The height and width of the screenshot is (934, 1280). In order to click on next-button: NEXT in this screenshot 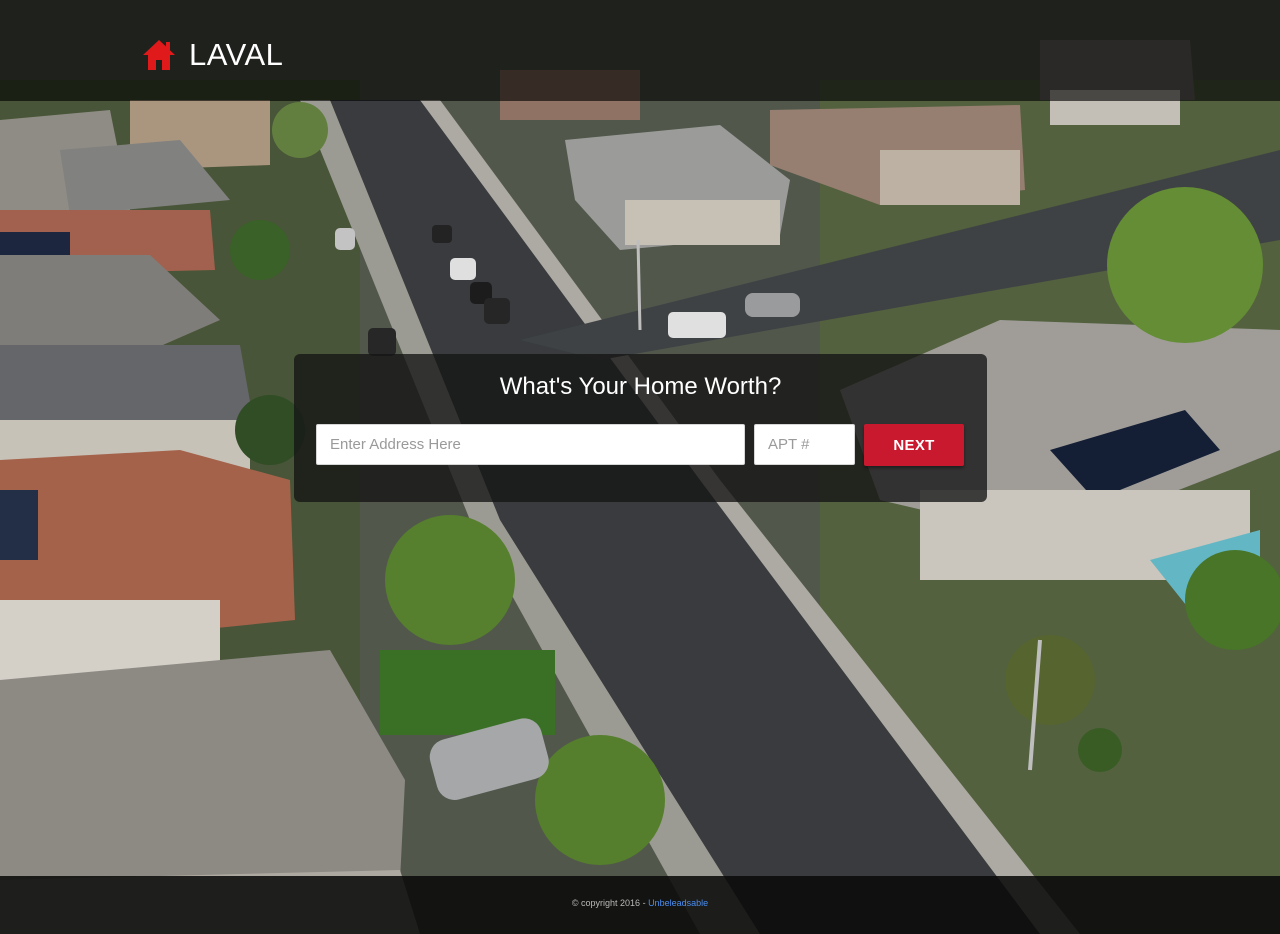, I will do `click(914, 445)`.